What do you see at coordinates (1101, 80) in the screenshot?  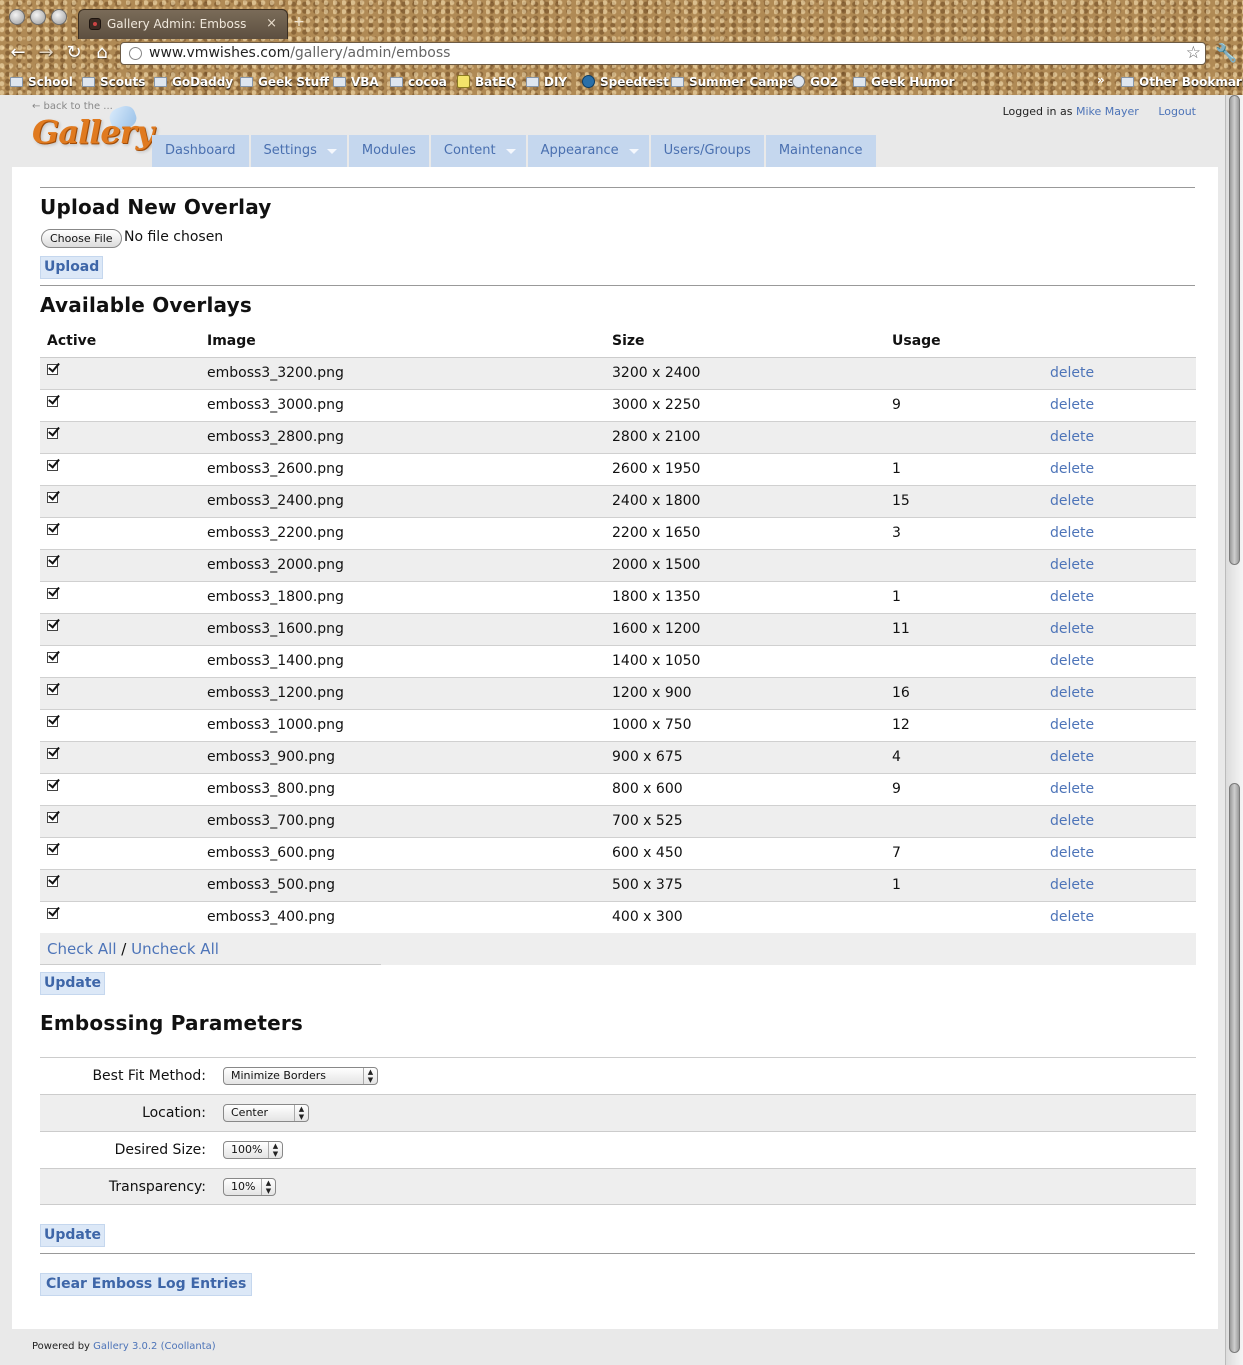 I see `bookmarks-overflow-chevron: »` at bounding box center [1101, 80].